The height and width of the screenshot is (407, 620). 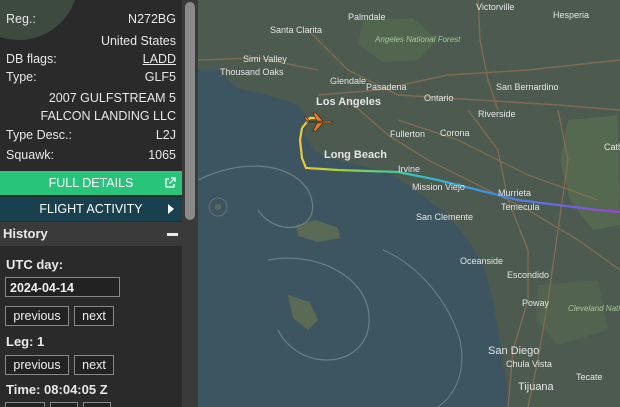 What do you see at coordinates (481, 261) in the screenshot?
I see `map-label: Oceanside` at bounding box center [481, 261].